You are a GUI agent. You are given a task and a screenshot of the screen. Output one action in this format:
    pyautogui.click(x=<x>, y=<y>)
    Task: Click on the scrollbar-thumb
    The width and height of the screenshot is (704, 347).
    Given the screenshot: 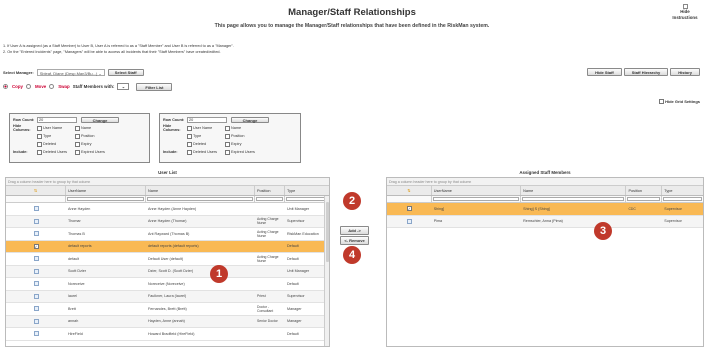 What is the action you would take?
    pyautogui.click(x=327, y=232)
    